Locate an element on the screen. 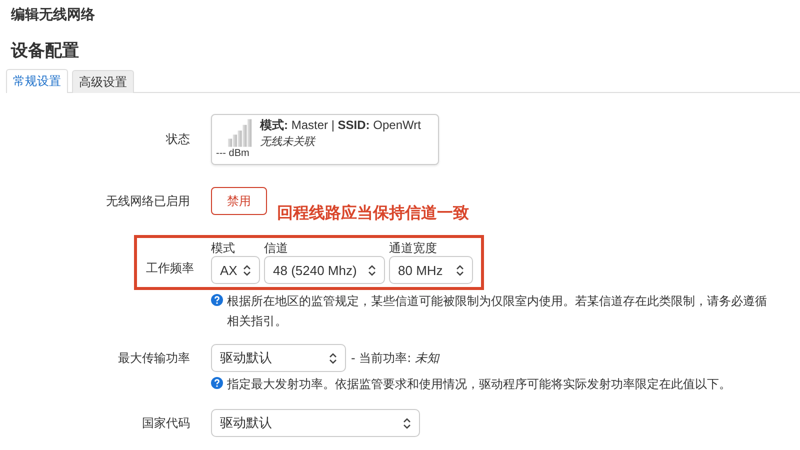  help-text: 根据所在地区的监管规定，某些信道可能被限制为仅限室内使用。若某信道存在此类限制，请务必遵循相关指引。 is located at coordinates (497, 311).